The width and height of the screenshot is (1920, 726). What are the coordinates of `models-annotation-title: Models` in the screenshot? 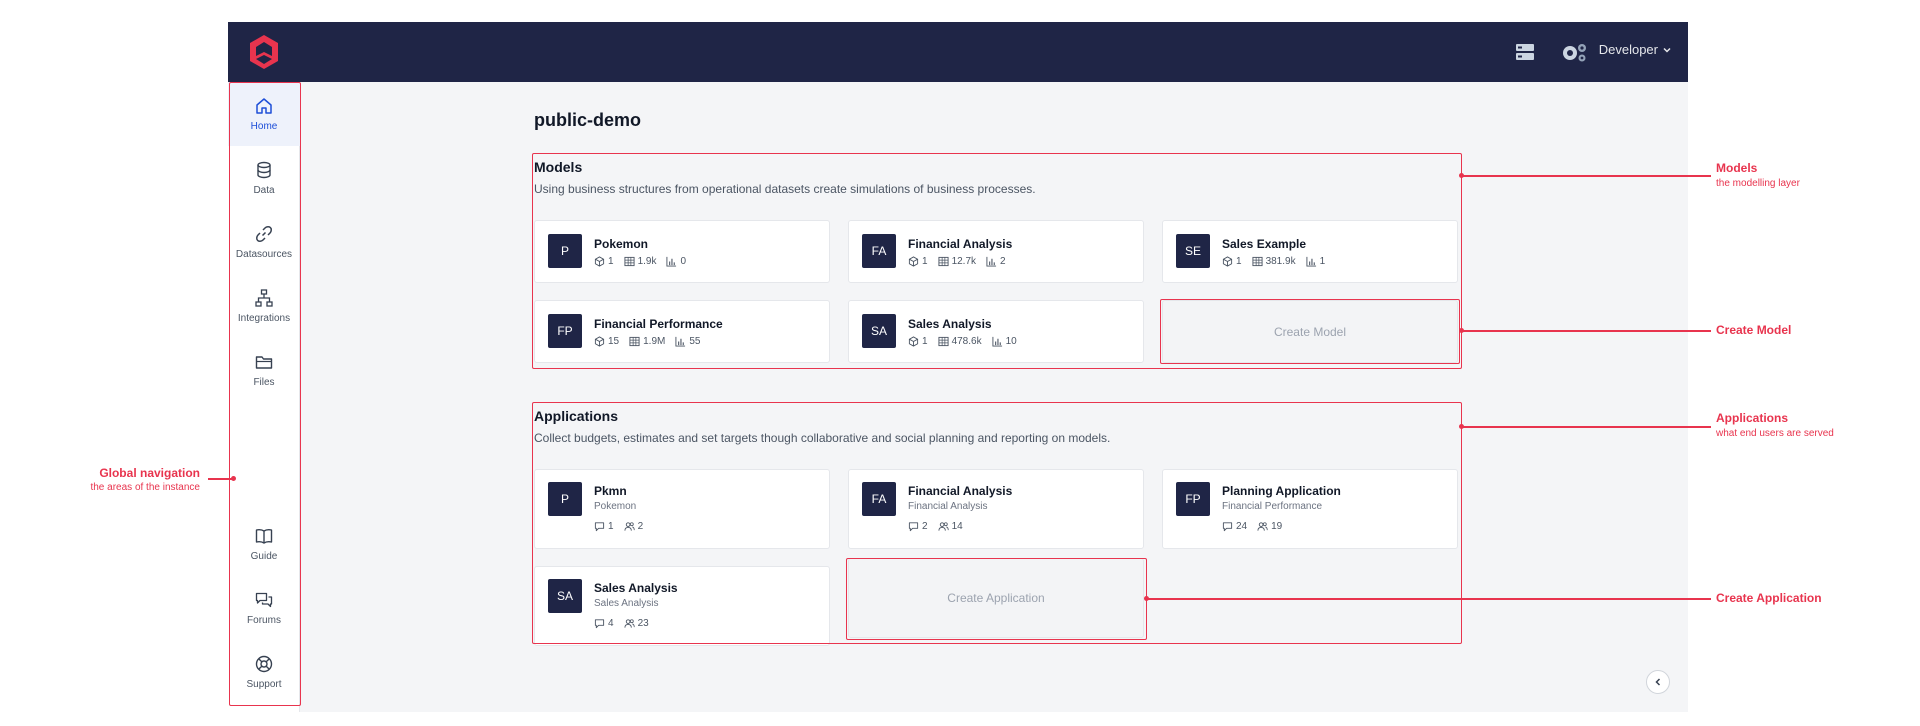 It's located at (1737, 168).